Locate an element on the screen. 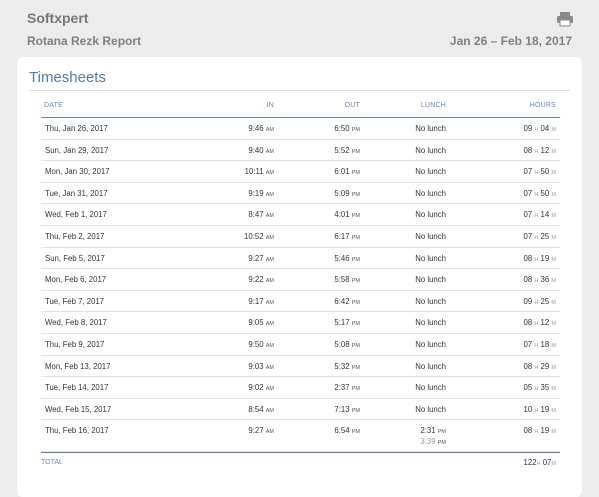 The width and height of the screenshot is (599, 497). minutes-value: 25 is located at coordinates (545, 301).